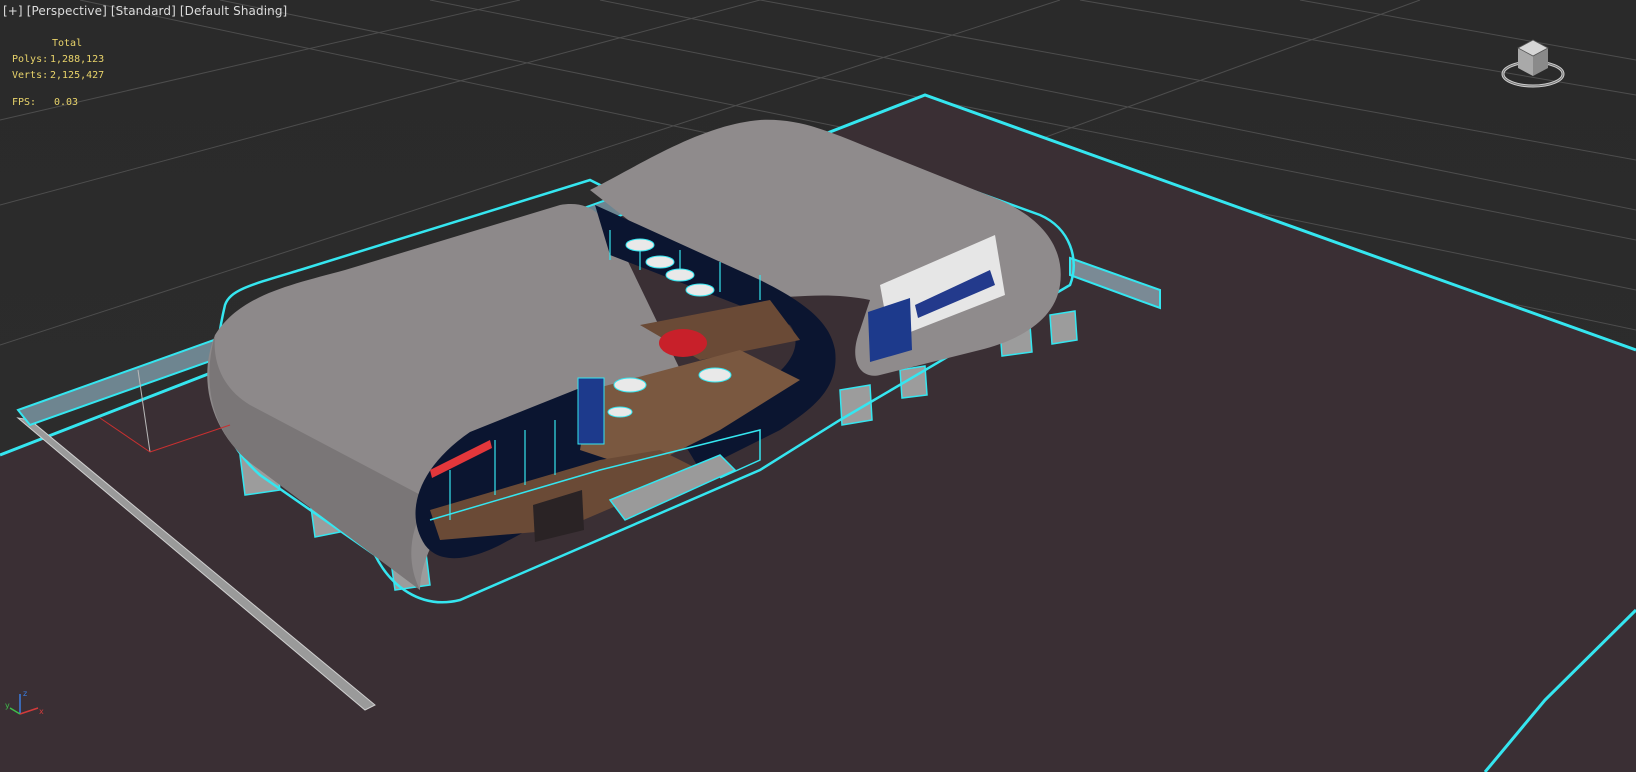  I want to click on svg-text: z, so click(25, 693).